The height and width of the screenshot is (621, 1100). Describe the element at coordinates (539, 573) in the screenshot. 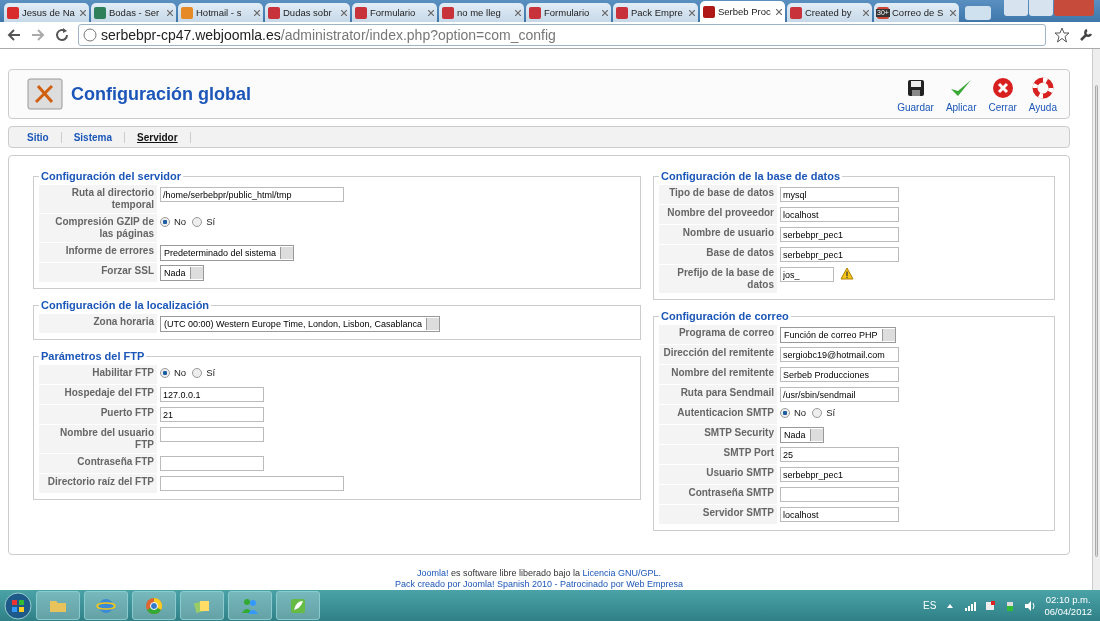

I see `footer-text: Joomla! es software libre liberado bajo la Licencia GNU/GPL.` at that location.